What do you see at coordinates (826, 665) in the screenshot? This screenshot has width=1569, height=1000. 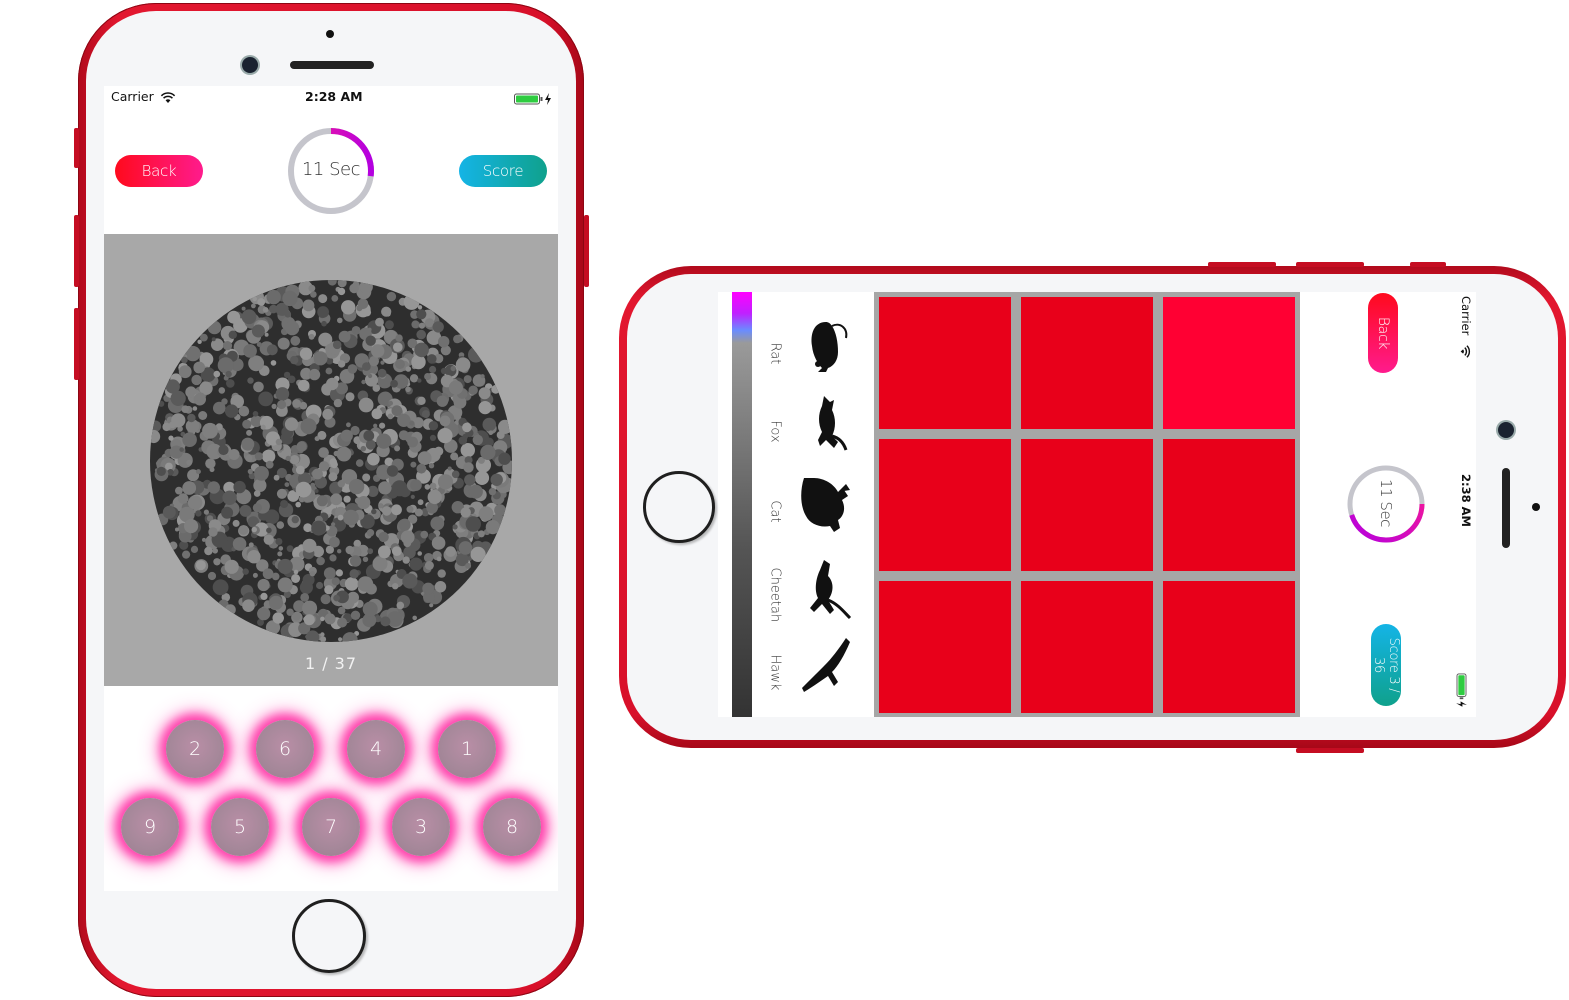 I see `hawk-icon` at bounding box center [826, 665].